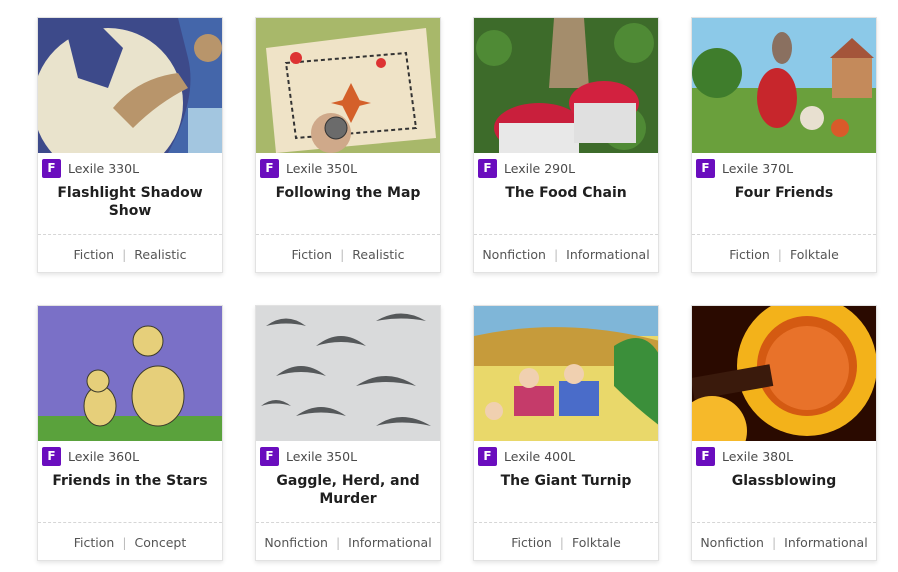  Describe the element at coordinates (104, 168) in the screenshot. I see `lexile-level: Lexile 330L` at that location.